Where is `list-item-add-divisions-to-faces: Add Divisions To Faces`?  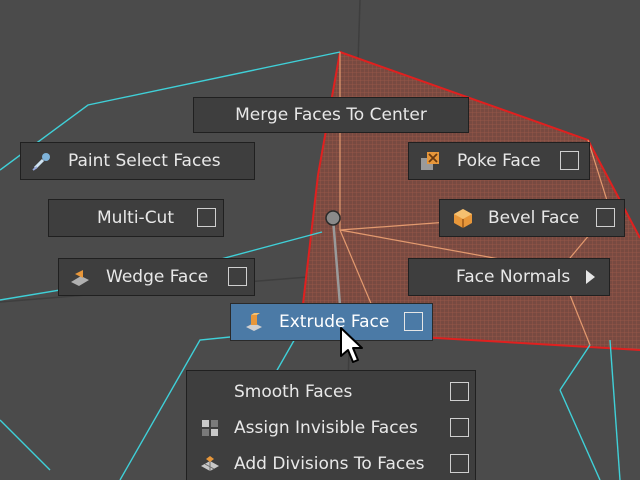
list-item-add-divisions-to-faces: Add Divisions To Faces is located at coordinates (331, 463).